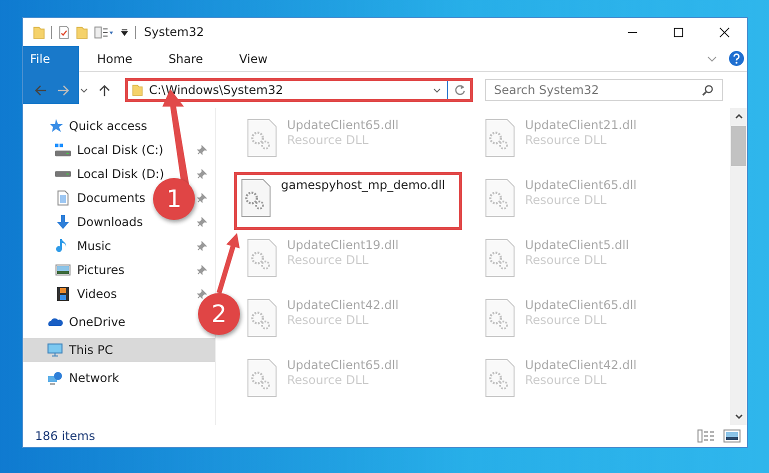 This screenshot has width=769, height=473. What do you see at coordinates (87, 198) in the screenshot?
I see `sidebar-item: Documents` at bounding box center [87, 198].